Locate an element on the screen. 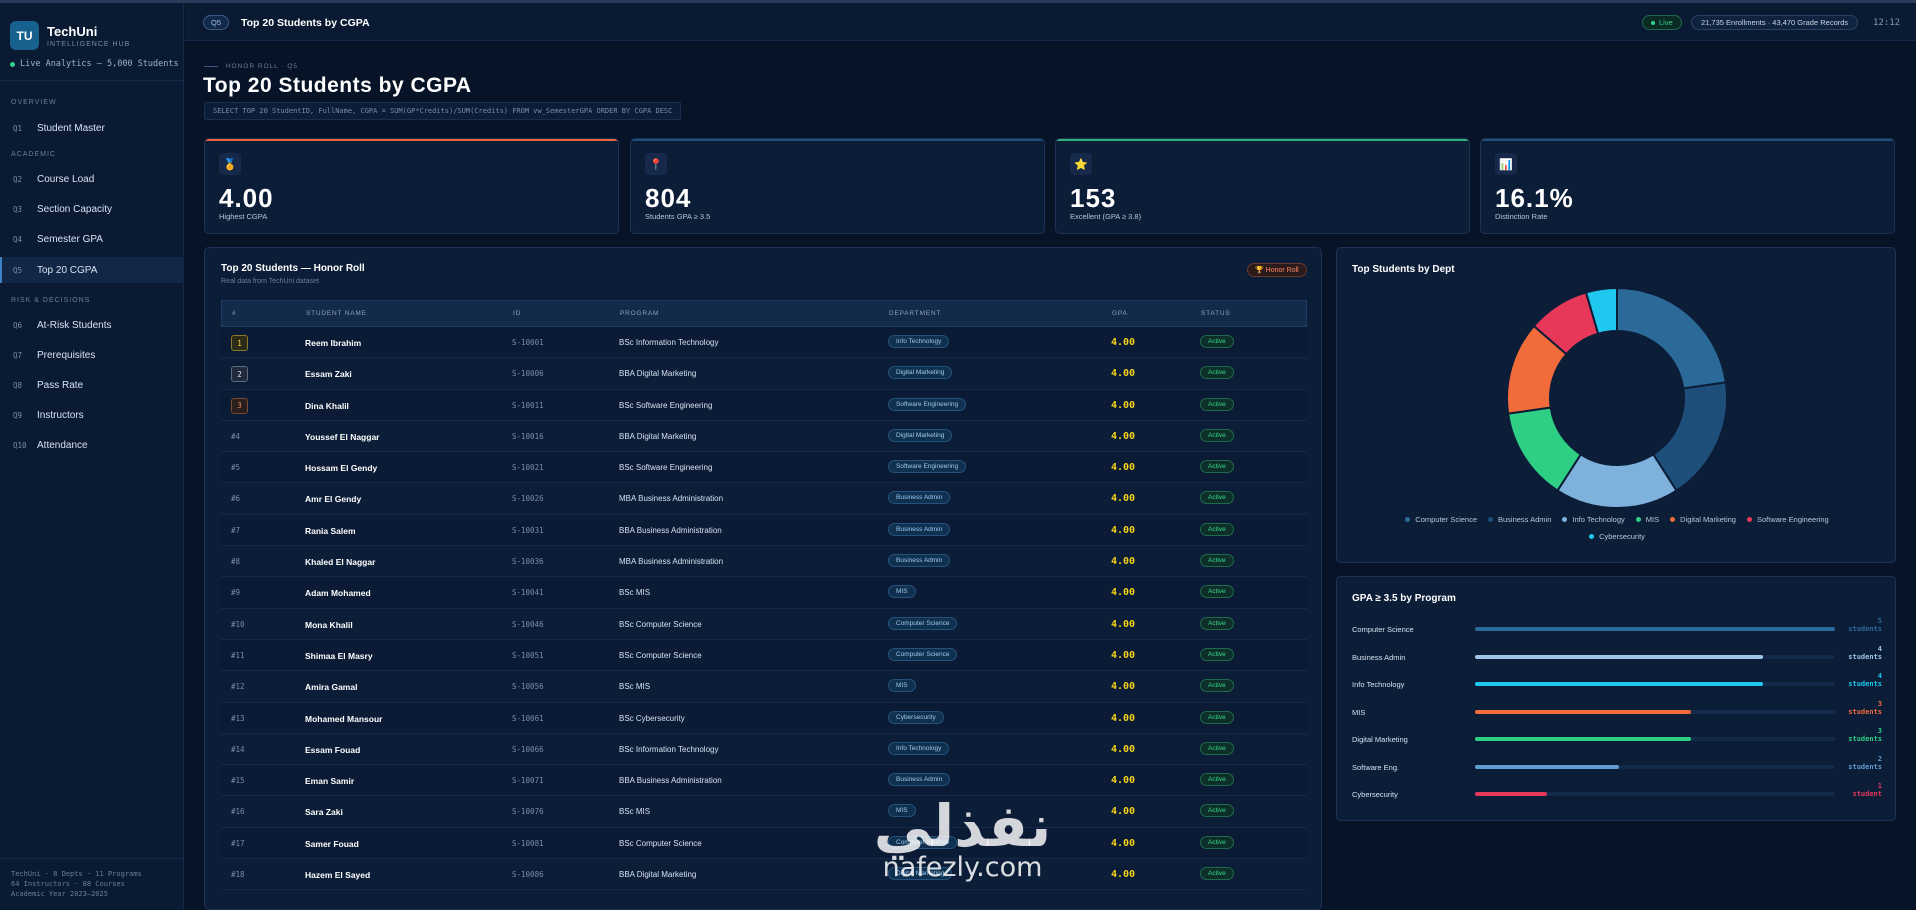 The width and height of the screenshot is (1916, 910). column-header: ID is located at coordinates (517, 313).